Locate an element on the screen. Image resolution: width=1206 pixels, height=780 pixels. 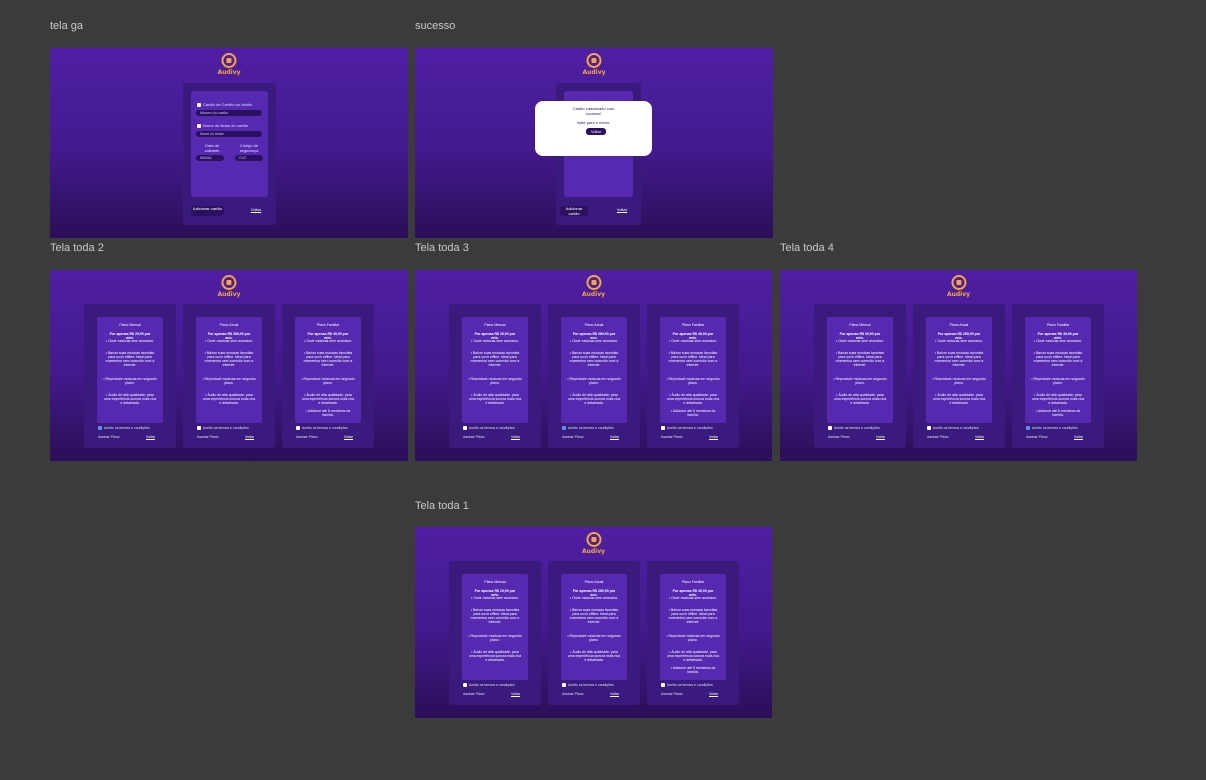
headphones-icon is located at coordinates (229, 282).